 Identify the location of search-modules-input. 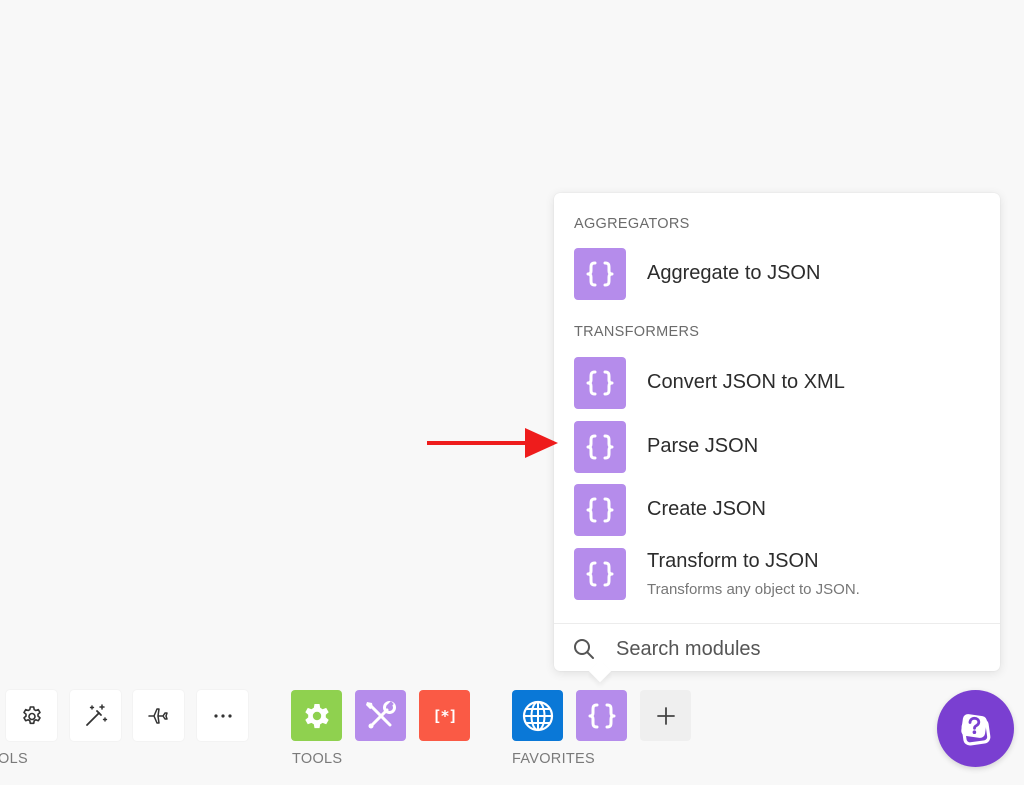
(791, 649).